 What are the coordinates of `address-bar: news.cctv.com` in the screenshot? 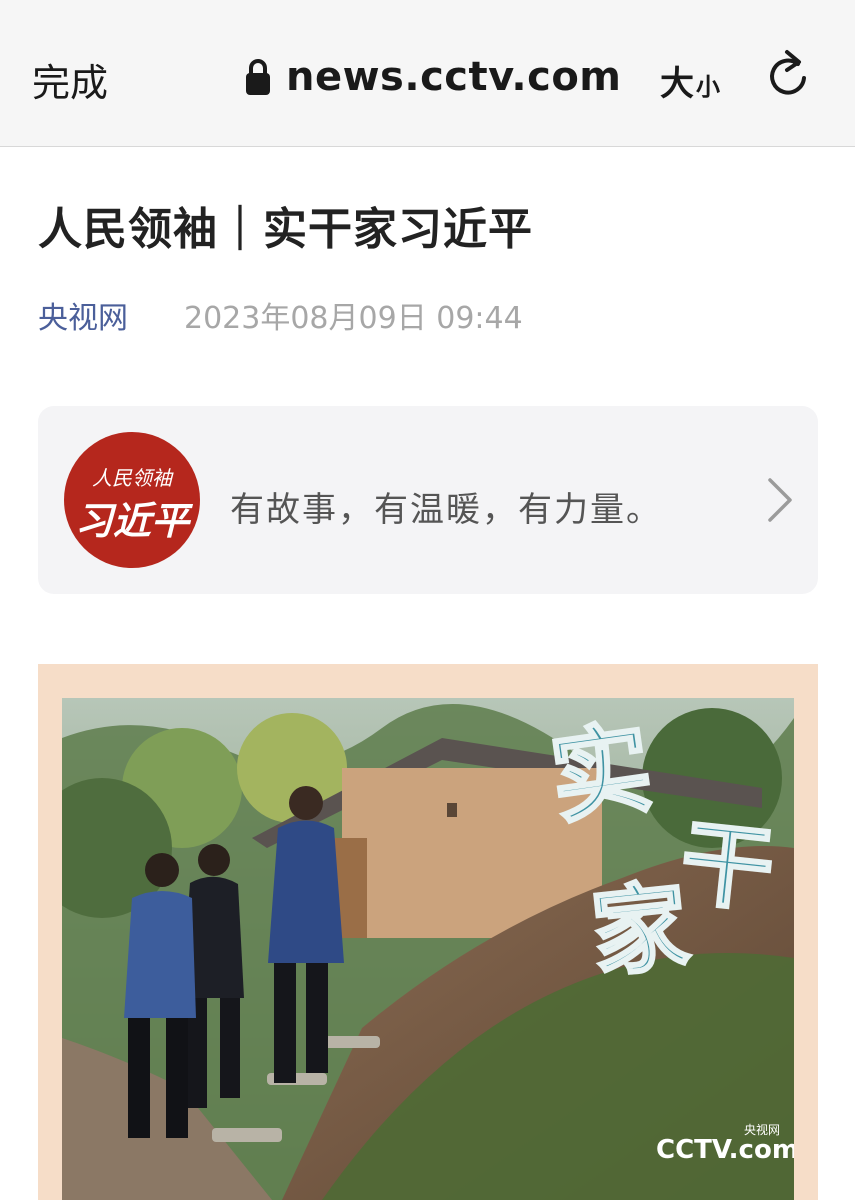 It's located at (432, 77).